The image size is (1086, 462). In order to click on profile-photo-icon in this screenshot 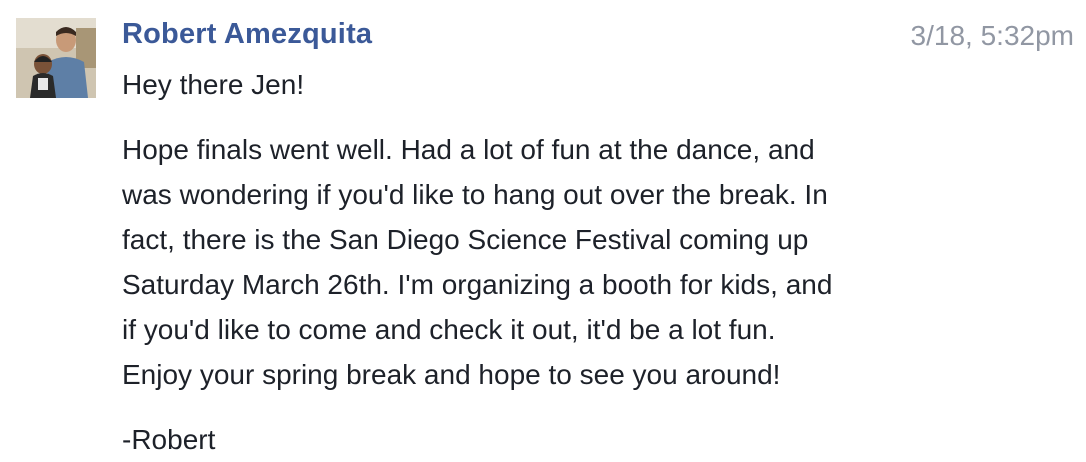, I will do `click(56, 58)`.